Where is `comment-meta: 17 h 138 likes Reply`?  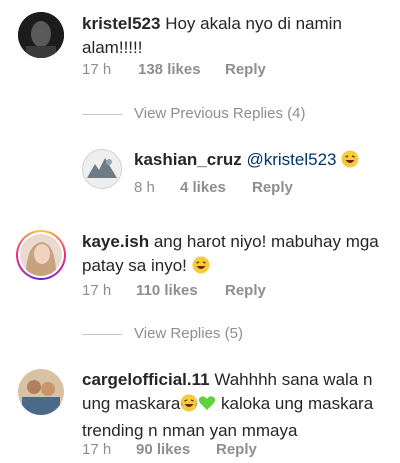
comment-meta: 17 h 138 likes Reply is located at coordinates (174, 69).